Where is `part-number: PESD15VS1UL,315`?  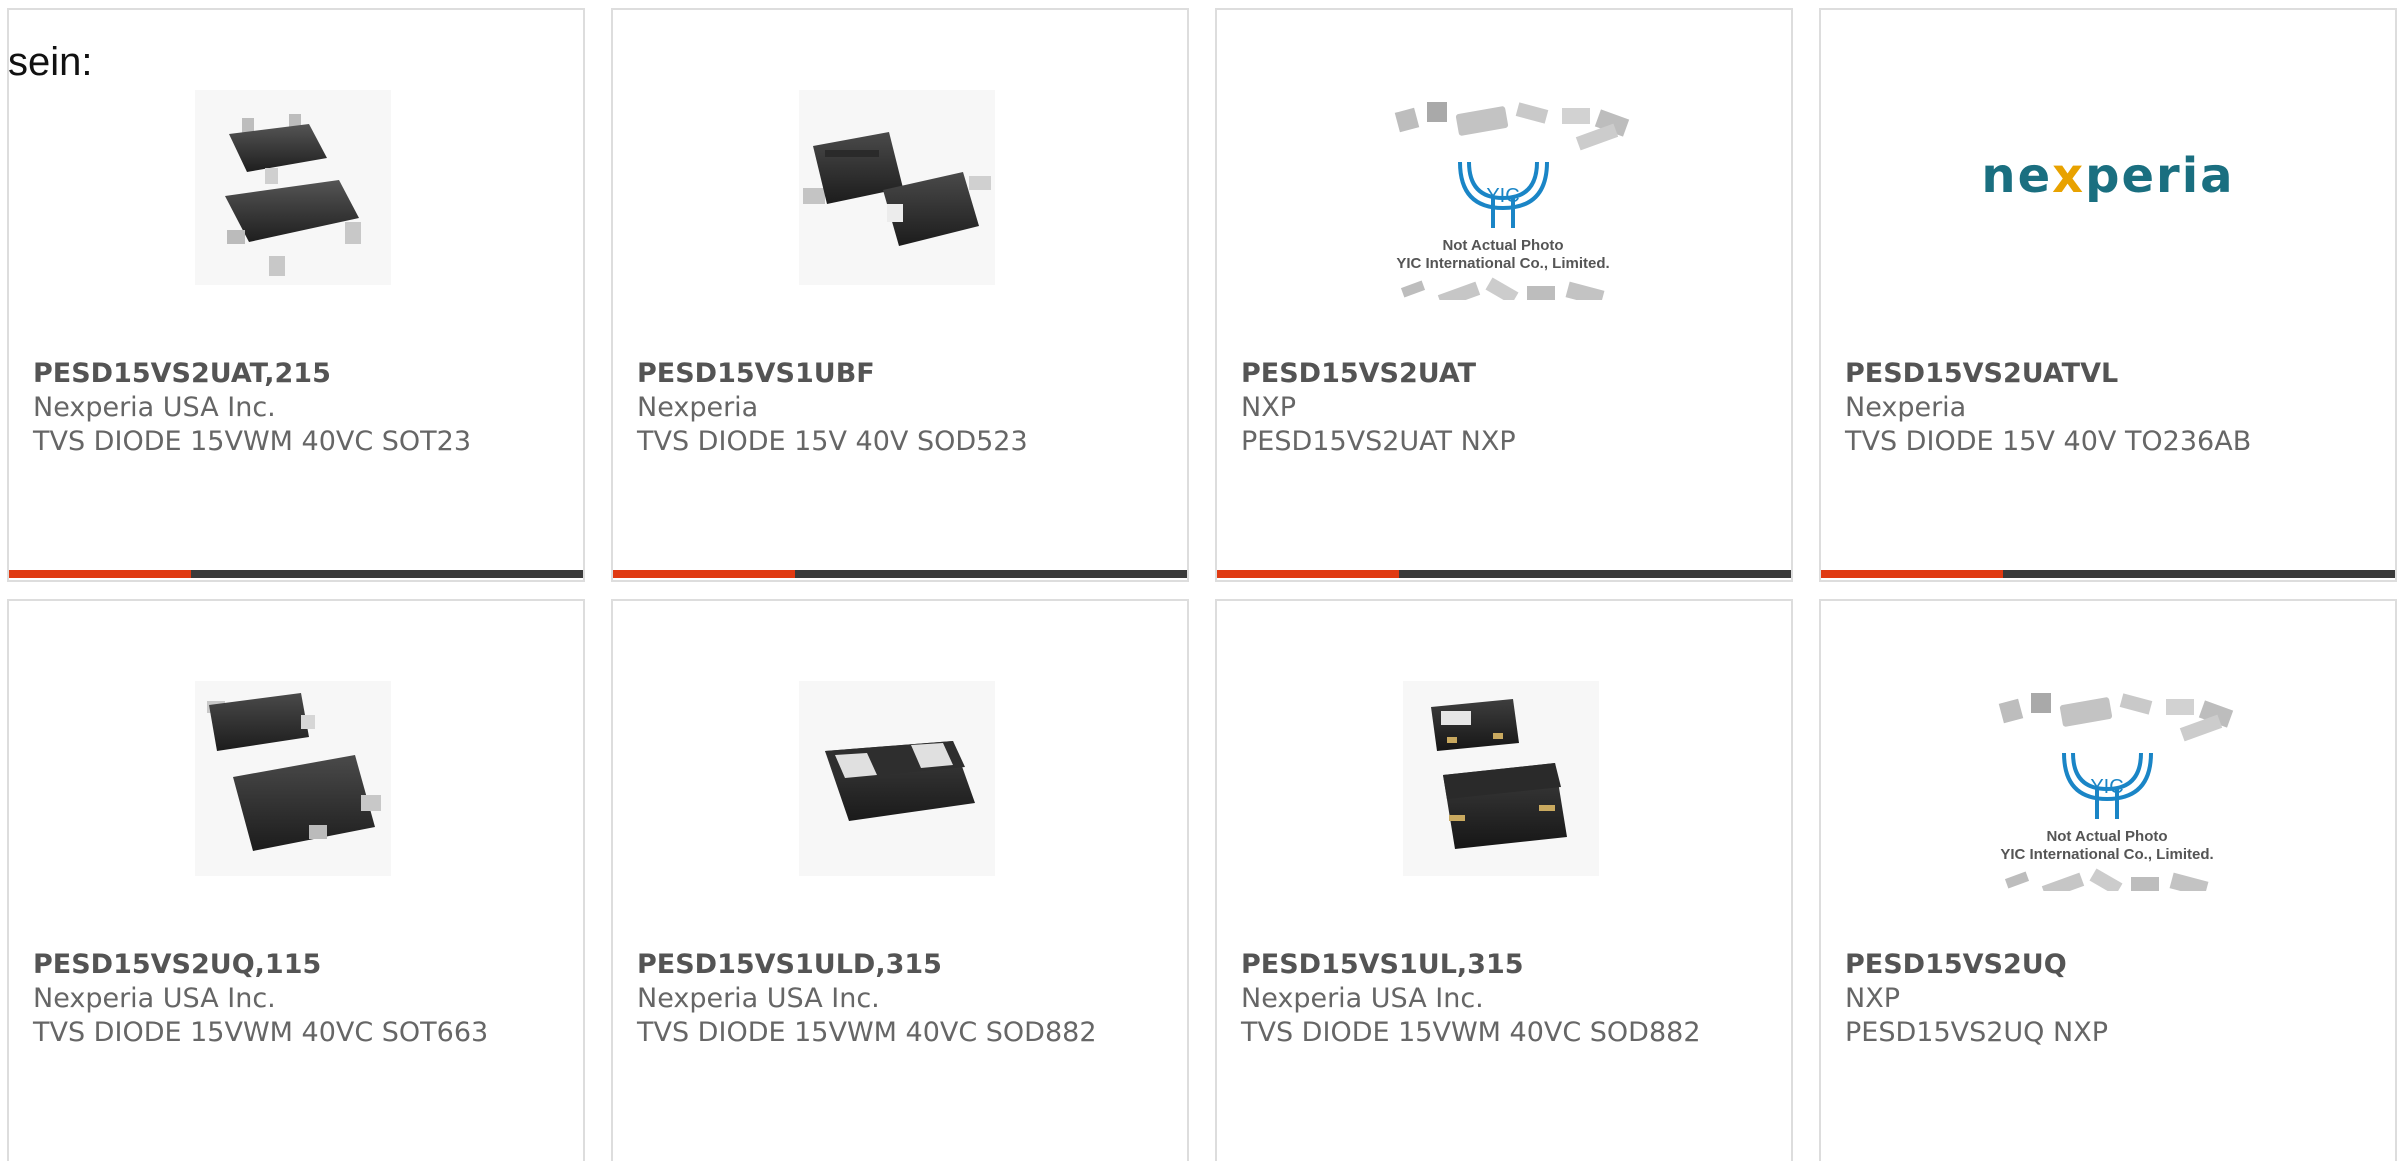
part-number: PESD15VS1UL,315 is located at coordinates (1382, 965).